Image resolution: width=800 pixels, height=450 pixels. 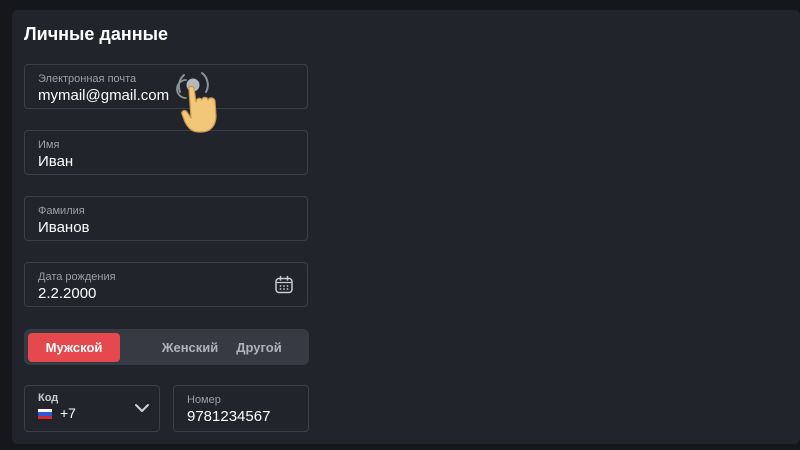 I want to click on phone-code-value: +7, so click(x=68, y=413).